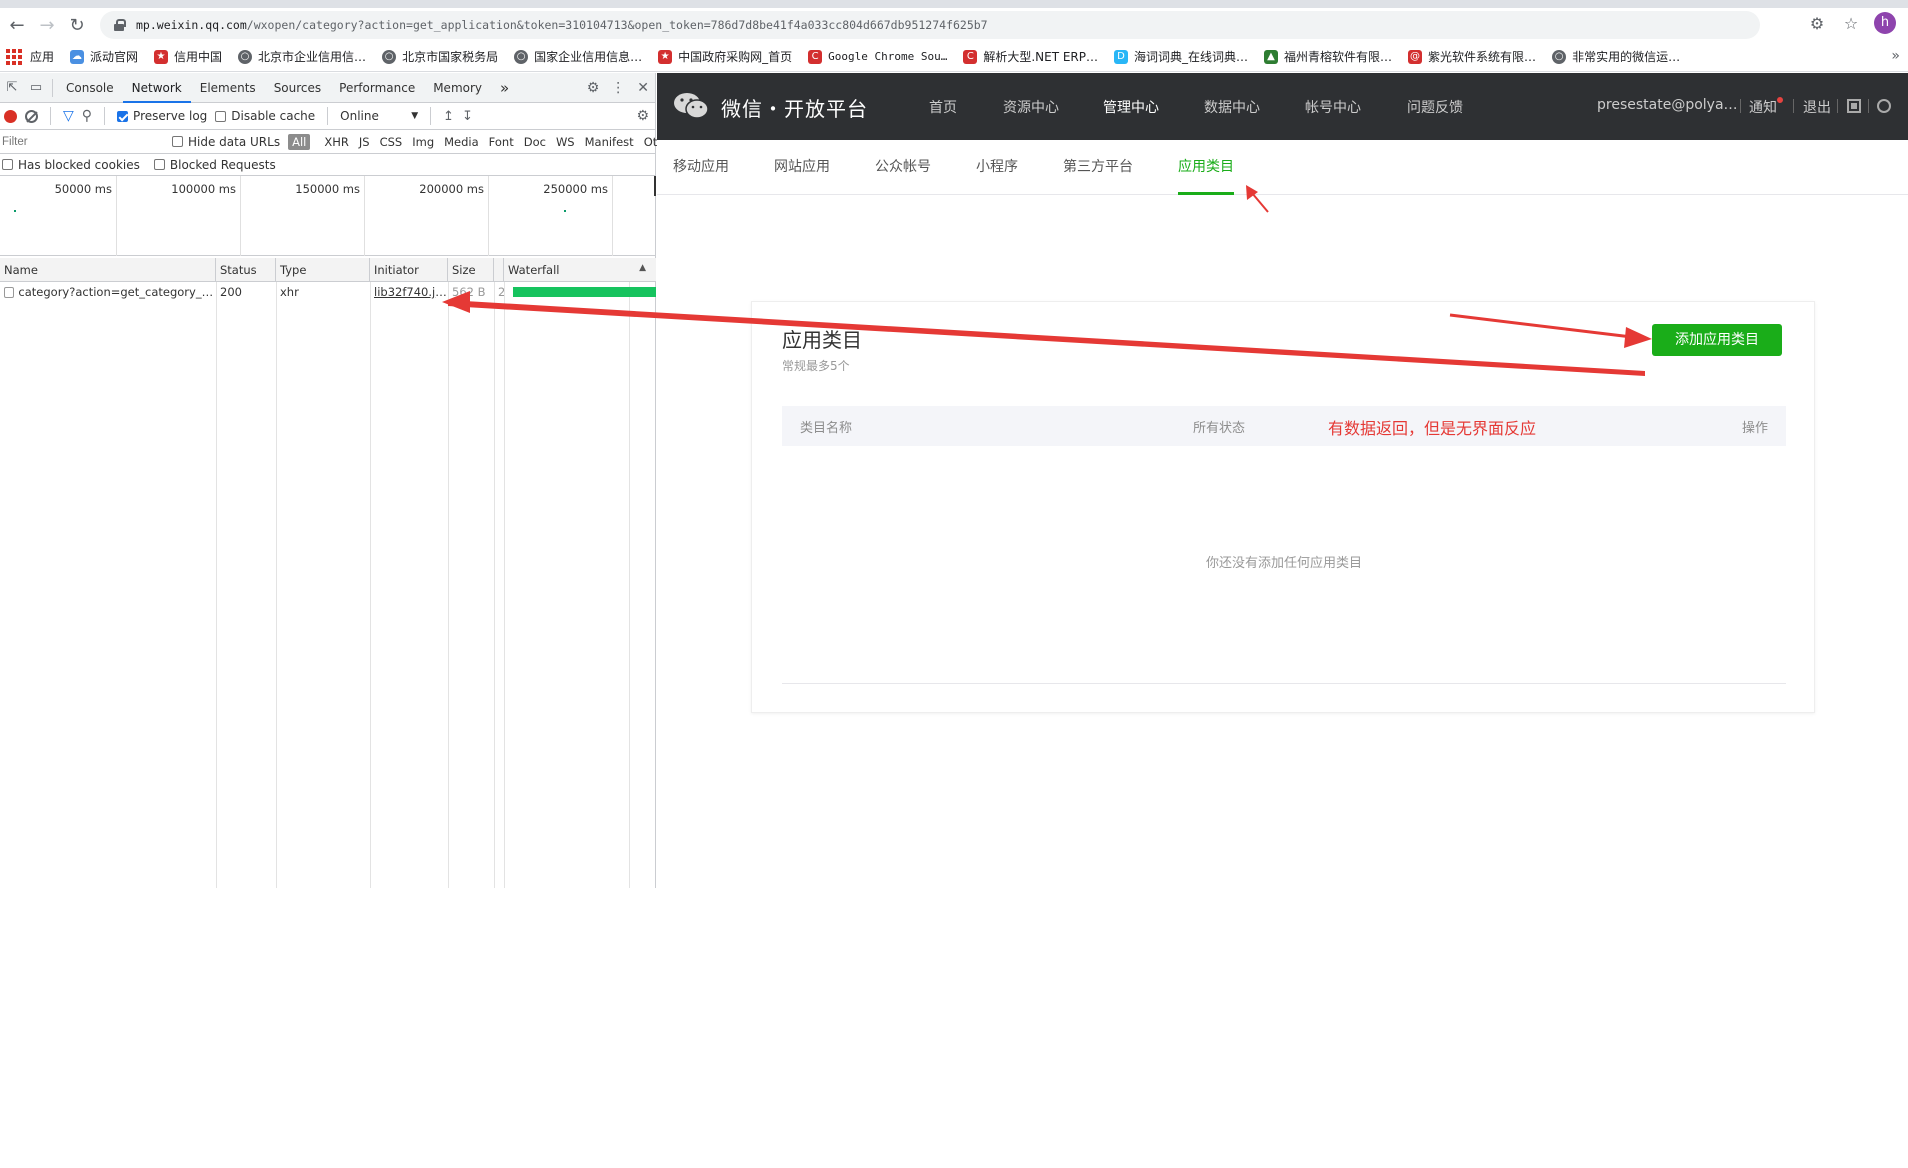 Image resolution: width=1908 pixels, height=1168 pixels. What do you see at coordinates (104, 56) in the screenshot?
I see `bookmark-item: ☁ 派动官网` at bounding box center [104, 56].